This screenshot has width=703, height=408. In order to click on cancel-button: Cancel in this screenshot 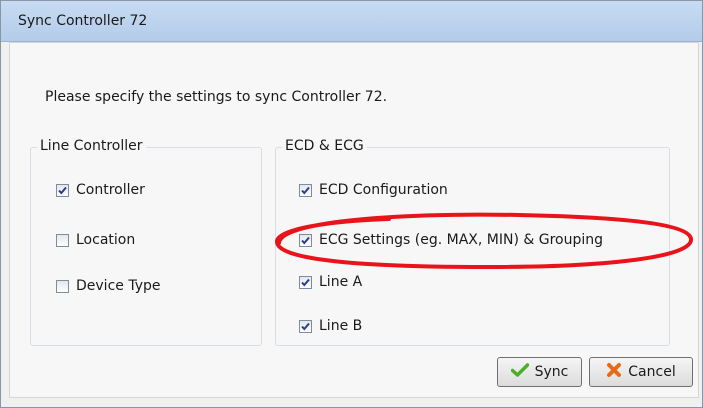, I will do `click(641, 372)`.